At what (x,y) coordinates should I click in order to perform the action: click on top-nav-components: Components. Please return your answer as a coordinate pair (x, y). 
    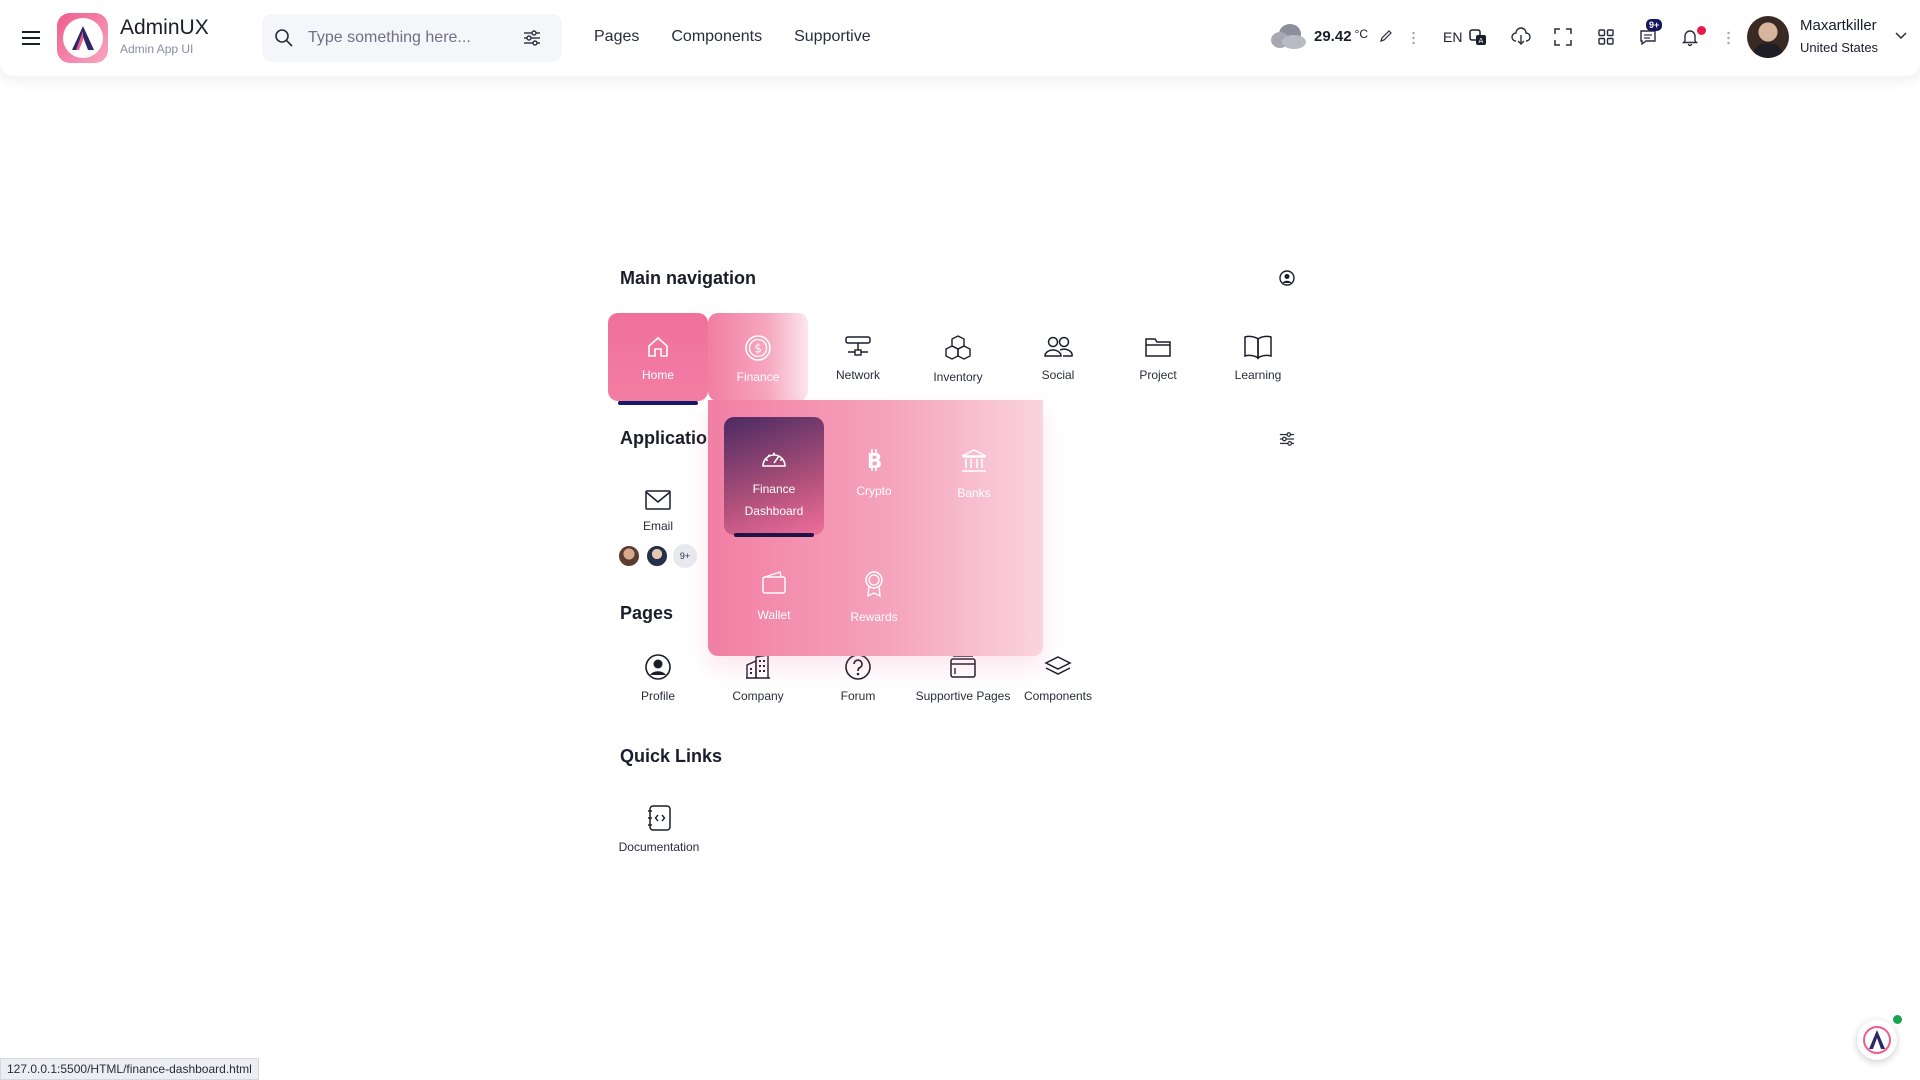
    Looking at the image, I should click on (716, 37).